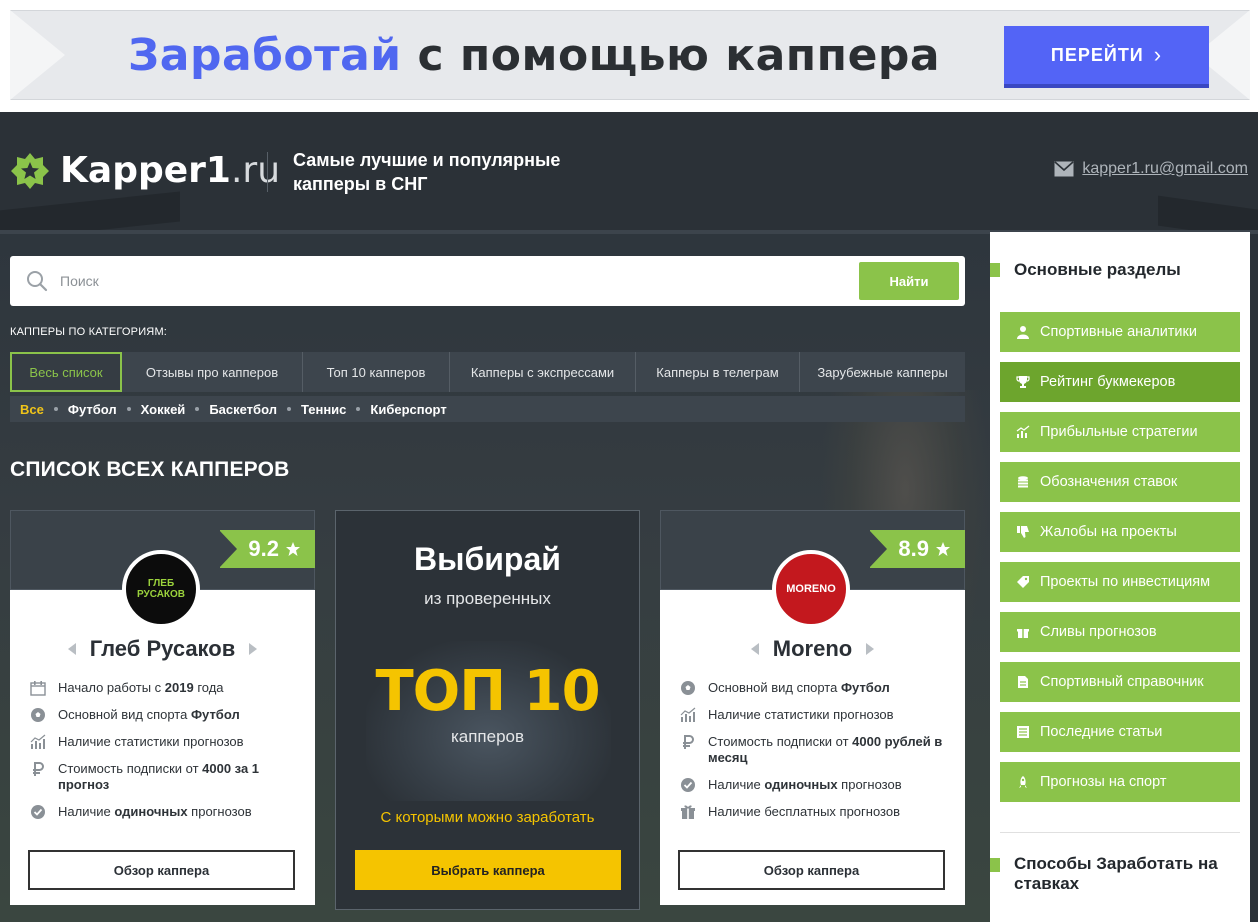 The image size is (1258, 922). Describe the element at coordinates (145, 170) in the screenshot. I see `site-logo: Kapper1.ru` at that location.